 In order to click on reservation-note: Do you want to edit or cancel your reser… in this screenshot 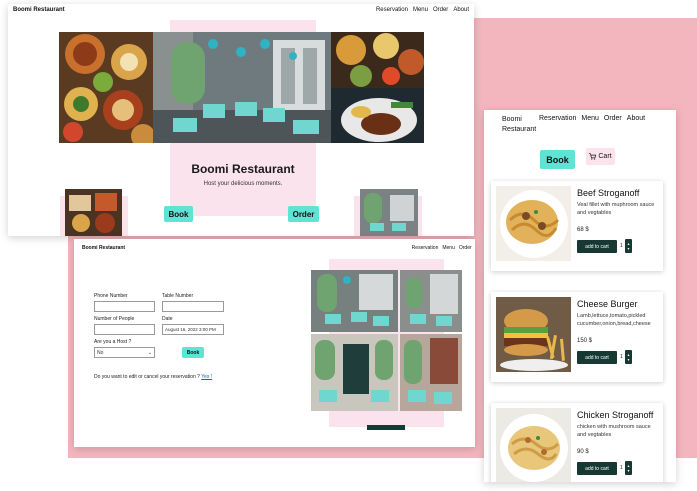, I will do `click(153, 377)`.